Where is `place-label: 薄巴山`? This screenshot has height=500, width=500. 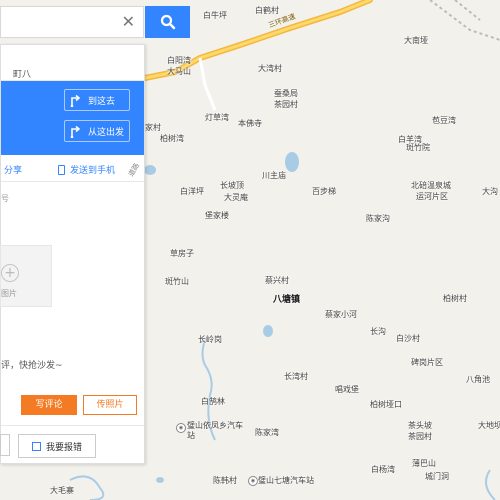 place-label: 薄巴山 is located at coordinates (424, 463).